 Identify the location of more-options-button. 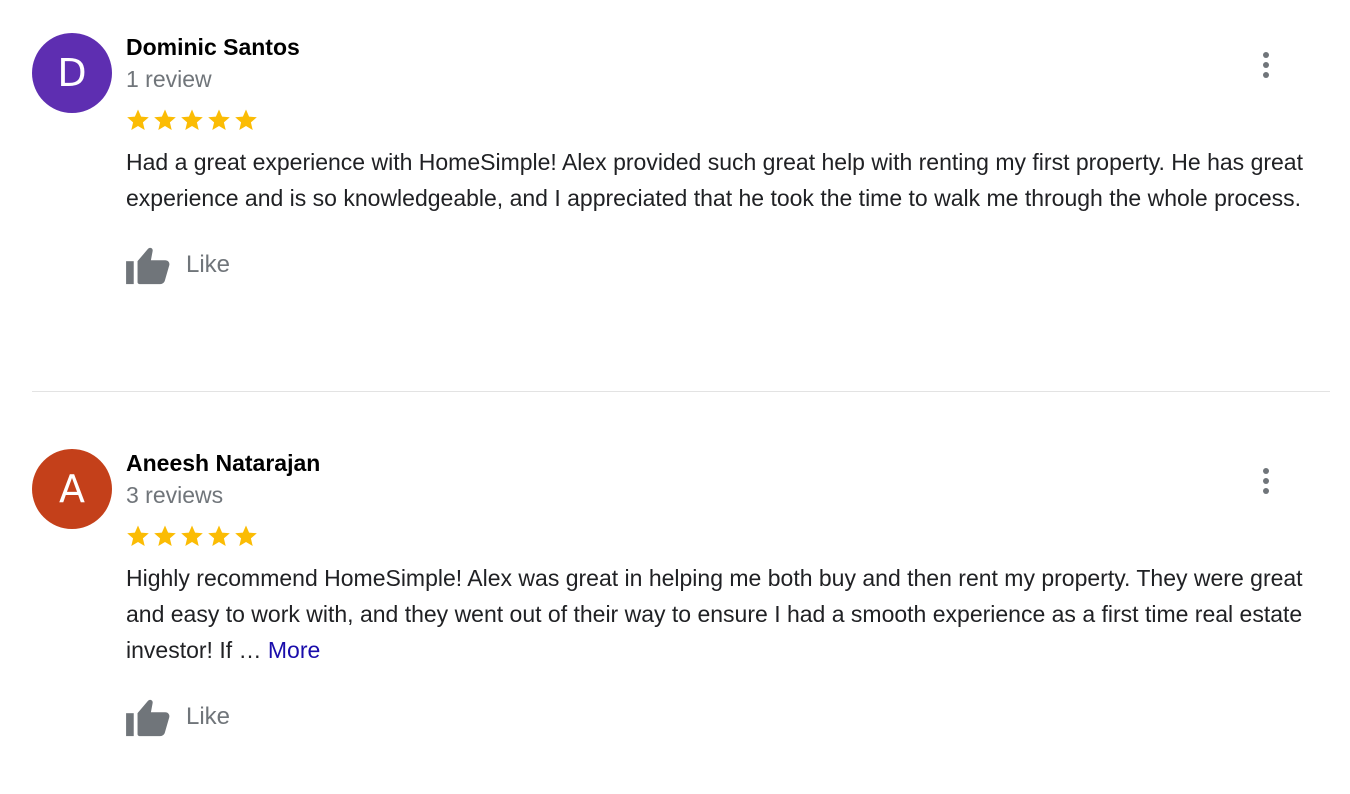
(1266, 481).